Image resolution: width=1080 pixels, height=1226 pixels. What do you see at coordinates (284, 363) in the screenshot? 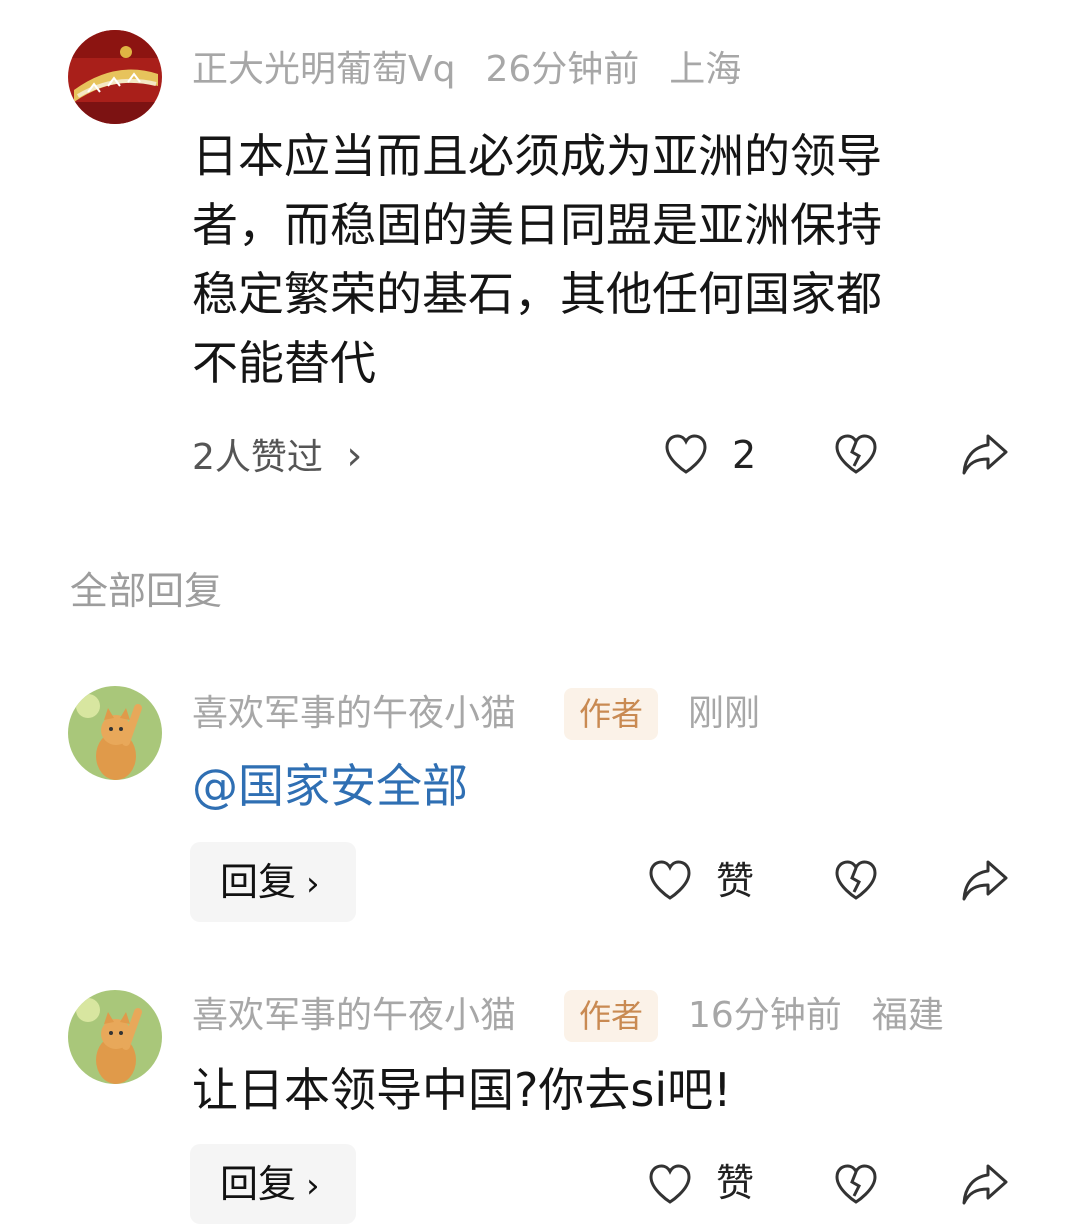
I see `comment-text-line: 不能替代` at bounding box center [284, 363].